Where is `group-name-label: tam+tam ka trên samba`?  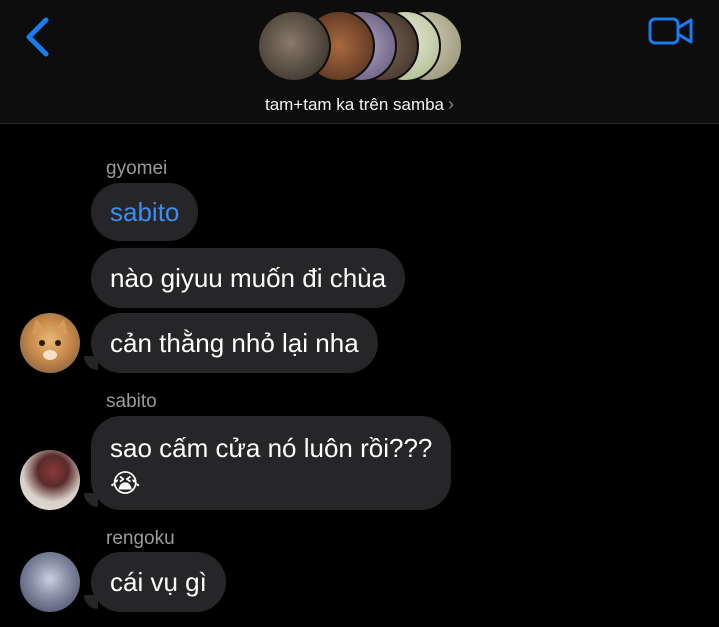
group-name-label: tam+tam ka trên samba is located at coordinates (354, 104).